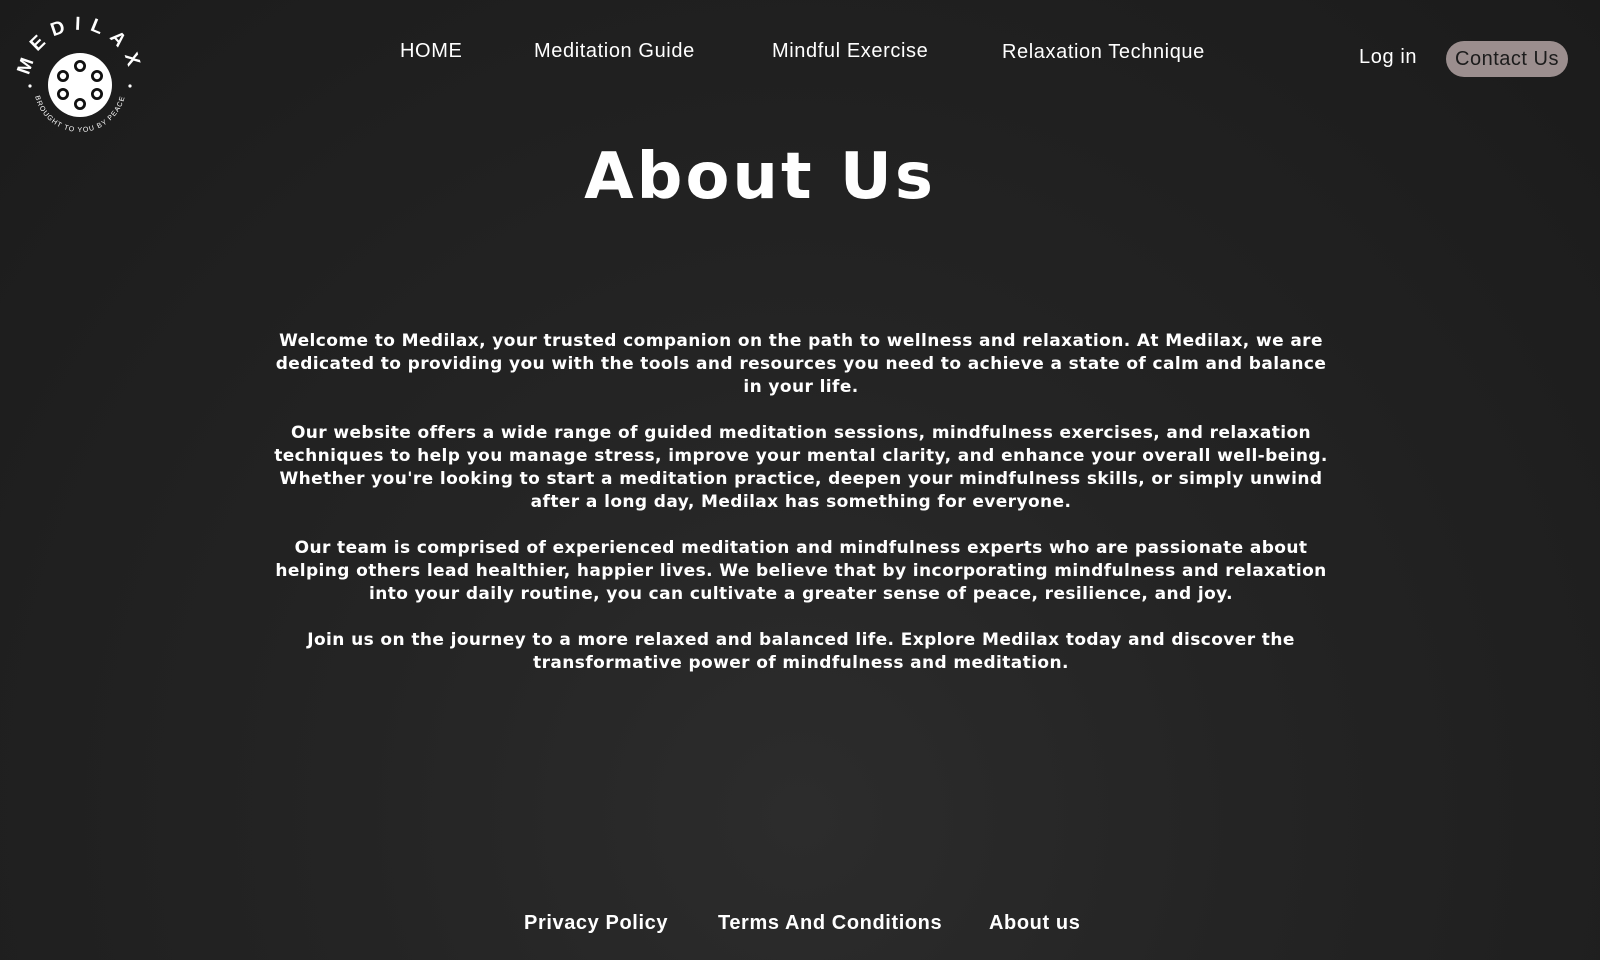 This screenshot has height=960, width=1600. I want to click on nav-item-home: HOME, so click(431, 51).